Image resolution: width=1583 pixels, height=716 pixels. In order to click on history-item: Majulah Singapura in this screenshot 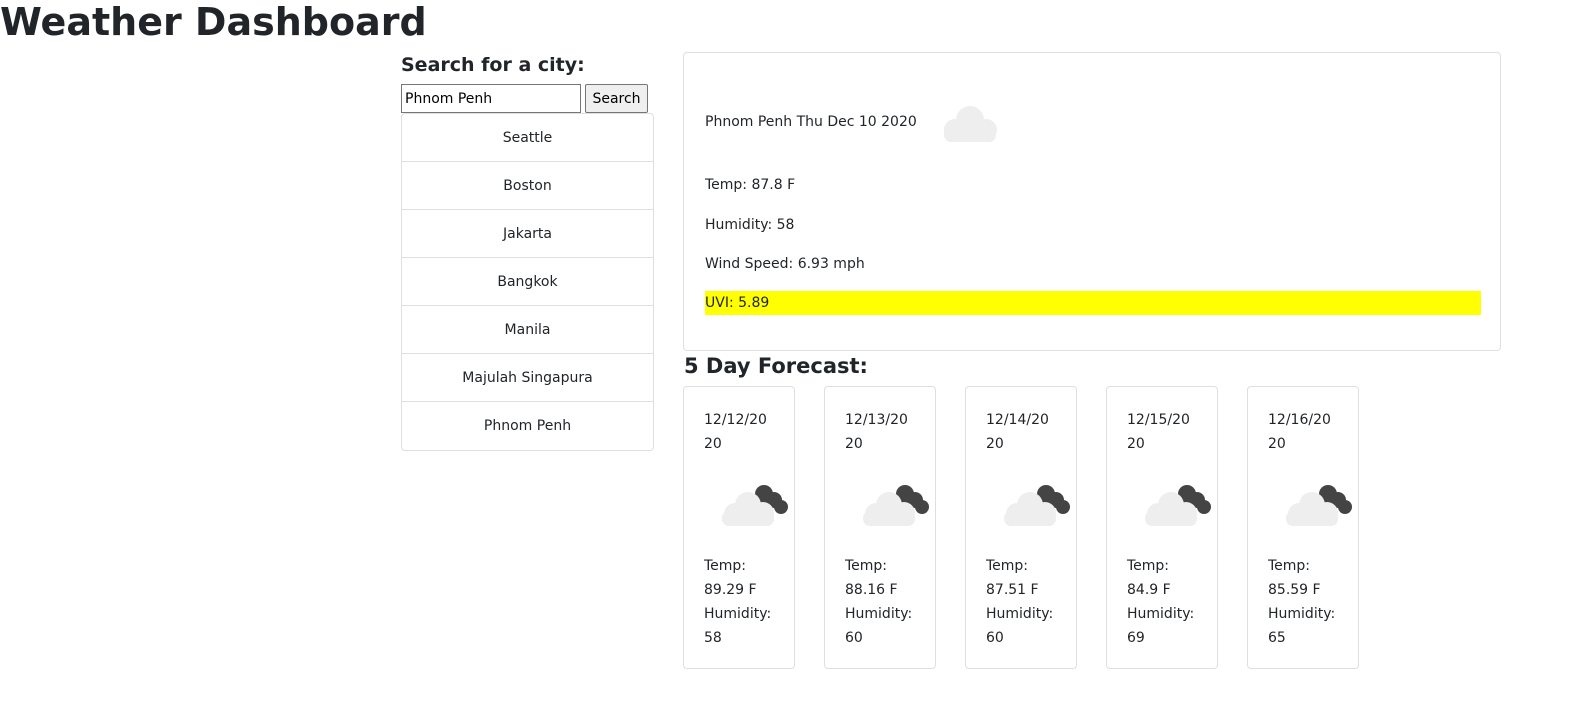, I will do `click(527, 378)`.